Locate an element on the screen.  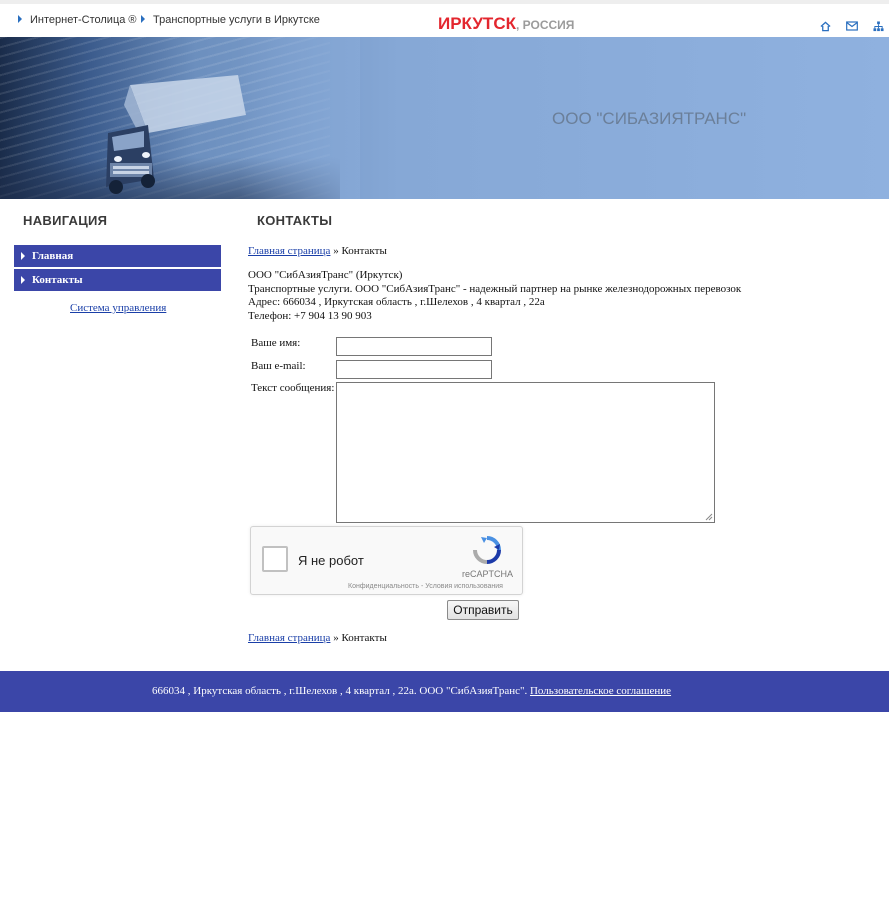
sidebar-item-home: Главная is located at coordinates (117, 256).